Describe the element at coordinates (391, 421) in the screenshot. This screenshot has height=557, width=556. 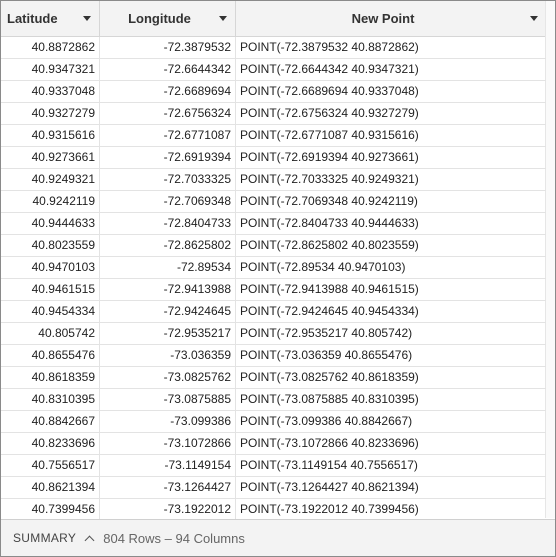
I see `new-point-cell: POINT(-73.099386 40.8842667)` at that location.